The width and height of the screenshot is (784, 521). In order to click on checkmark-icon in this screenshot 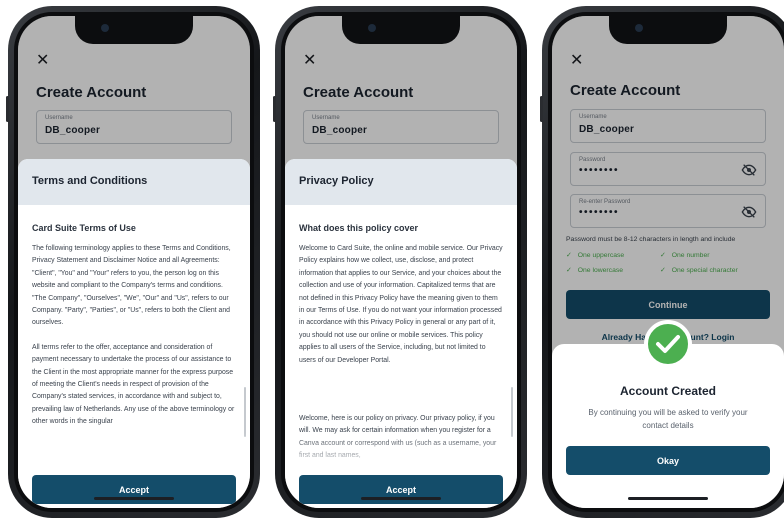, I will do `click(668, 344)`.